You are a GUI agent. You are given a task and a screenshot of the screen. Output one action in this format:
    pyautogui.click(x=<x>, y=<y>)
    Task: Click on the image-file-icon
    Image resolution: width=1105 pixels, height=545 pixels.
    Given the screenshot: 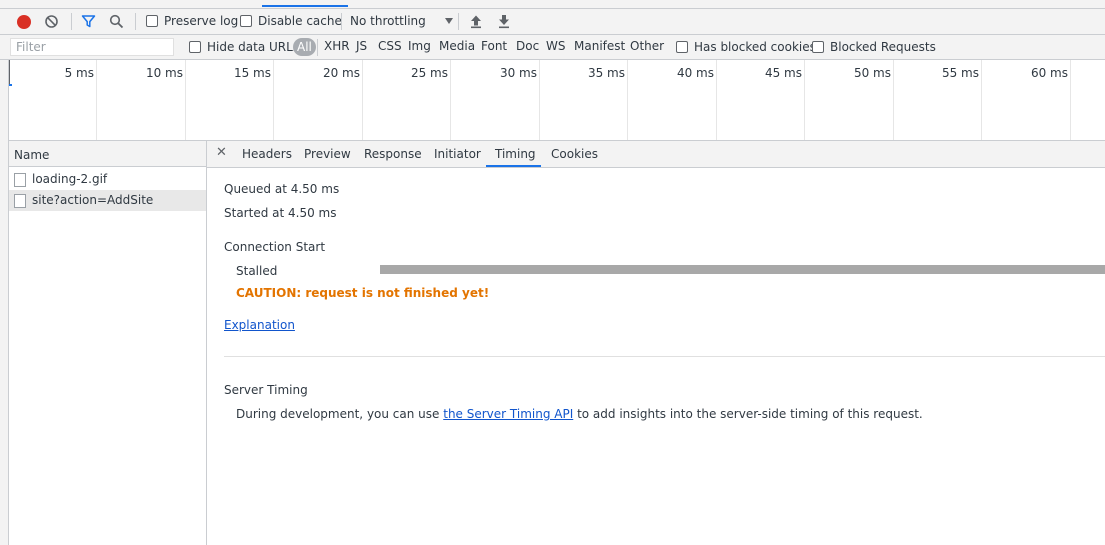 What is the action you would take?
    pyautogui.click(x=20, y=180)
    